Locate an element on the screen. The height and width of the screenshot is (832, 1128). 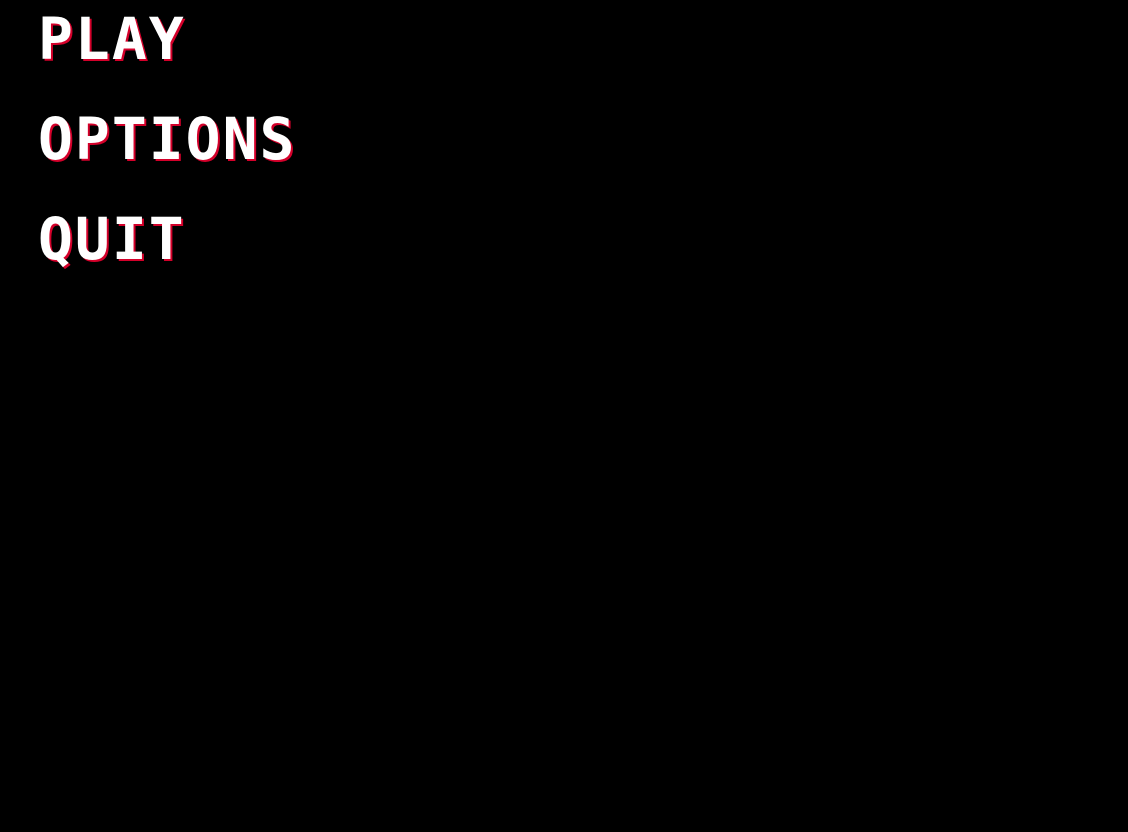
menu-item-options: OPTIONS is located at coordinates (167, 139).